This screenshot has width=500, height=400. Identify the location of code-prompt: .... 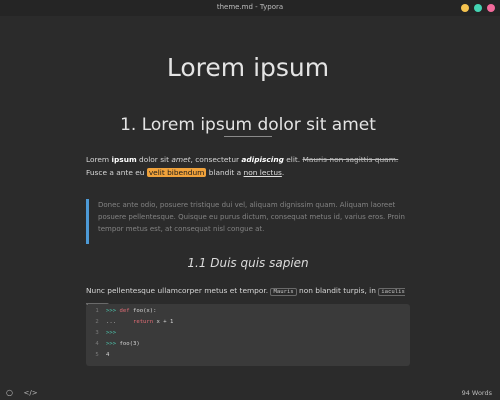
(111, 322).